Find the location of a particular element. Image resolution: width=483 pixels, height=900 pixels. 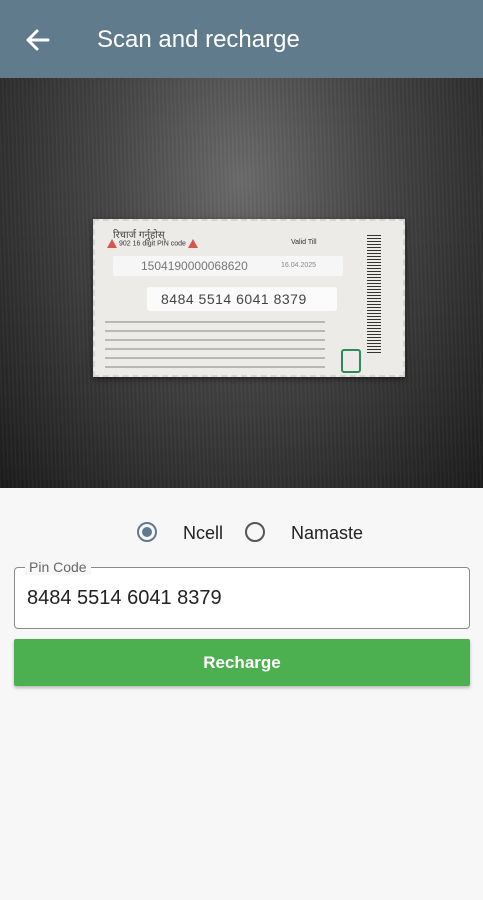

scratched-pin-box: 8484 5514 6041 8379 is located at coordinates (242, 299).